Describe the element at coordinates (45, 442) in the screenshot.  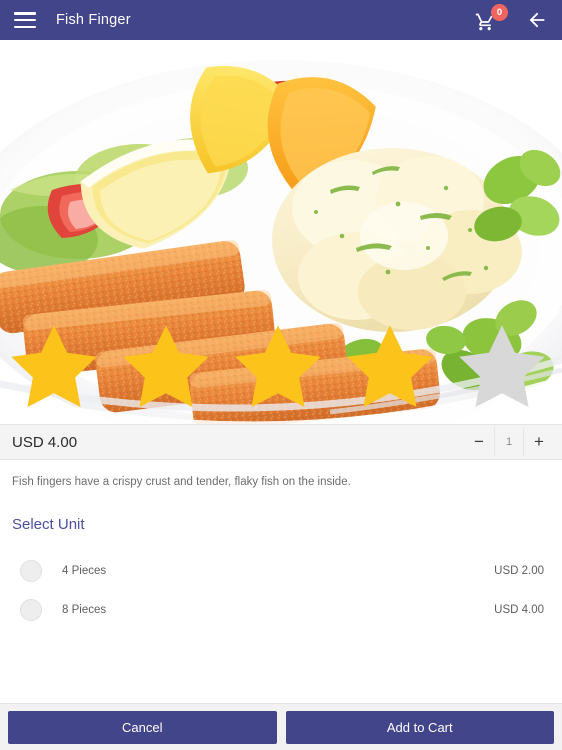
I see `product-price: USD 4.00` at that location.